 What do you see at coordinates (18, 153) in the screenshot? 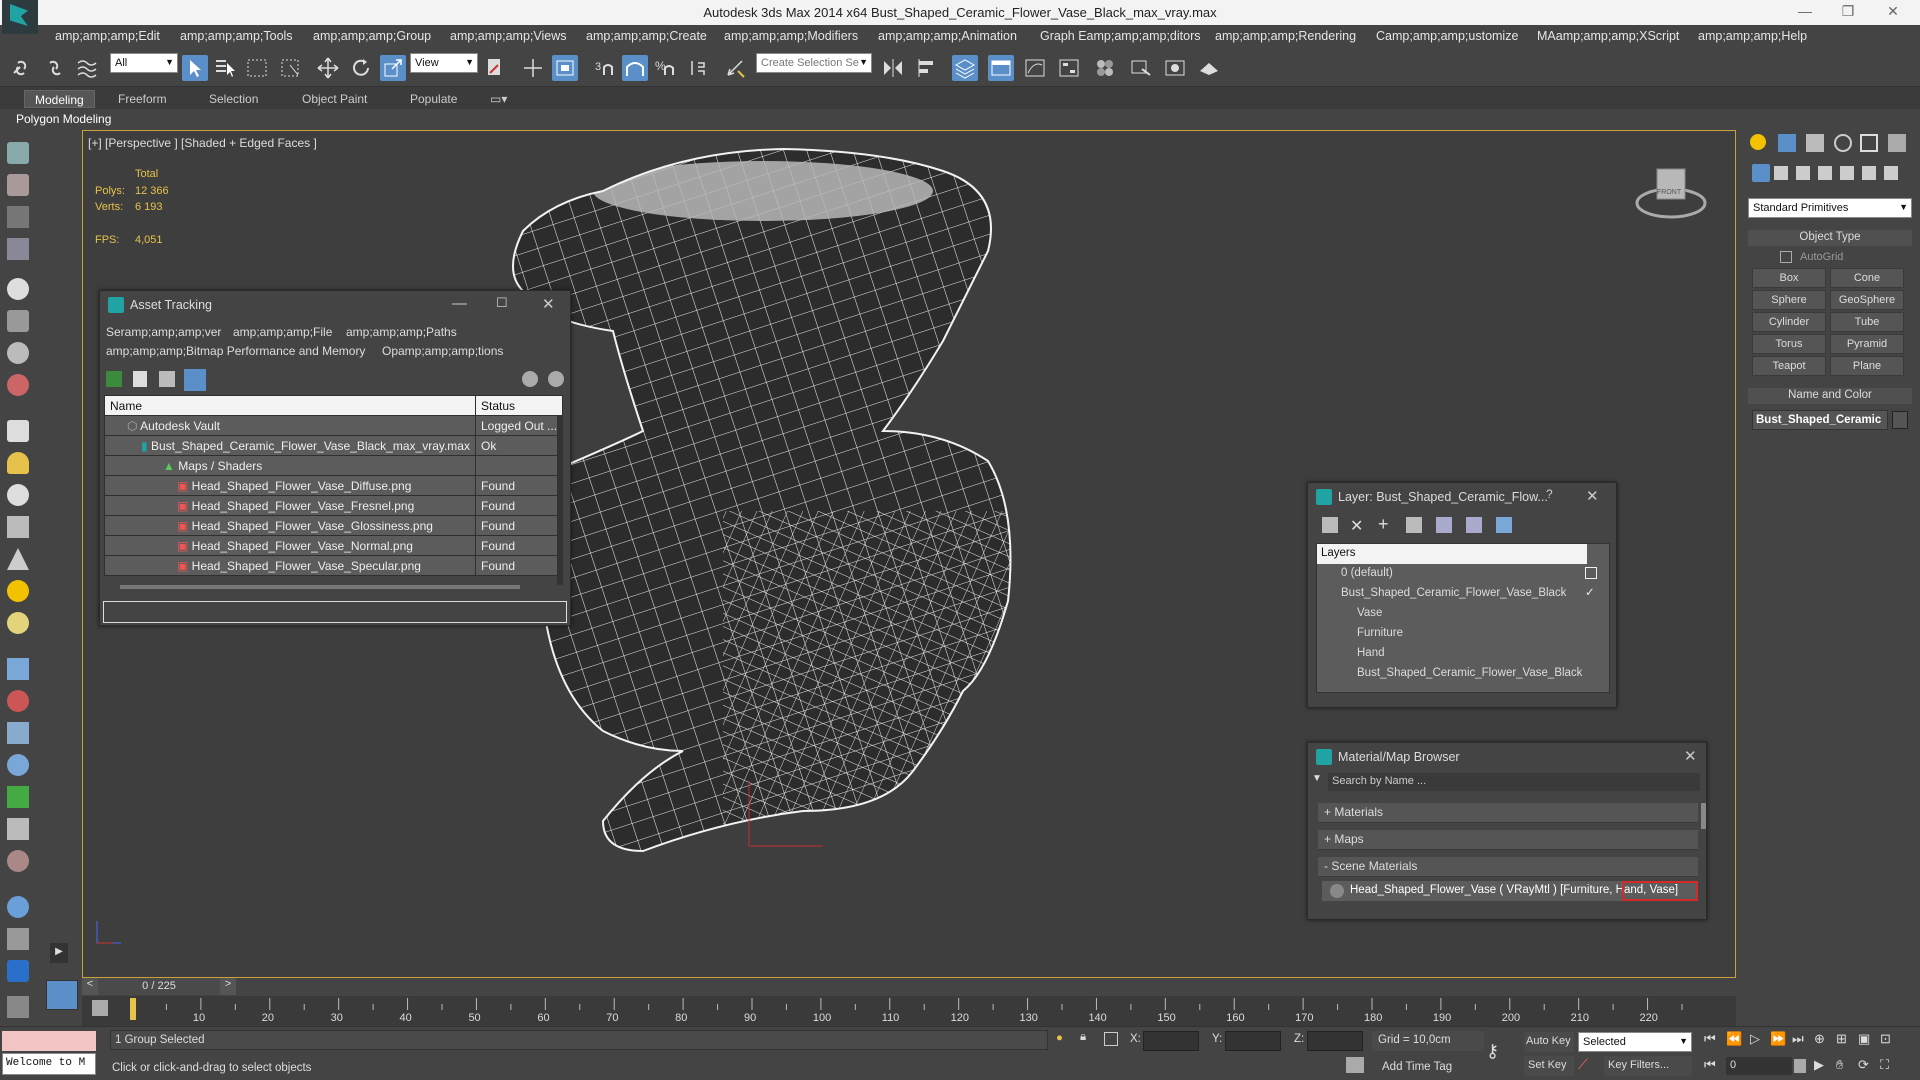
I see `teapot-icon` at bounding box center [18, 153].